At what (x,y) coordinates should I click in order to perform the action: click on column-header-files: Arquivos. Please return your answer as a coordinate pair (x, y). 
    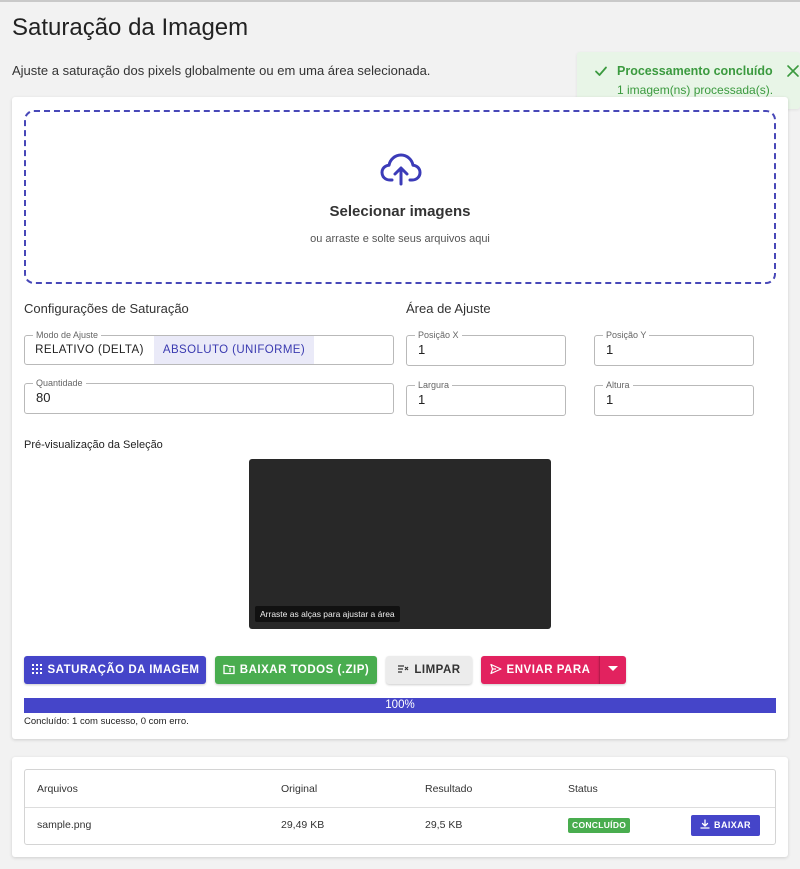
    Looking at the image, I should click on (57, 789).